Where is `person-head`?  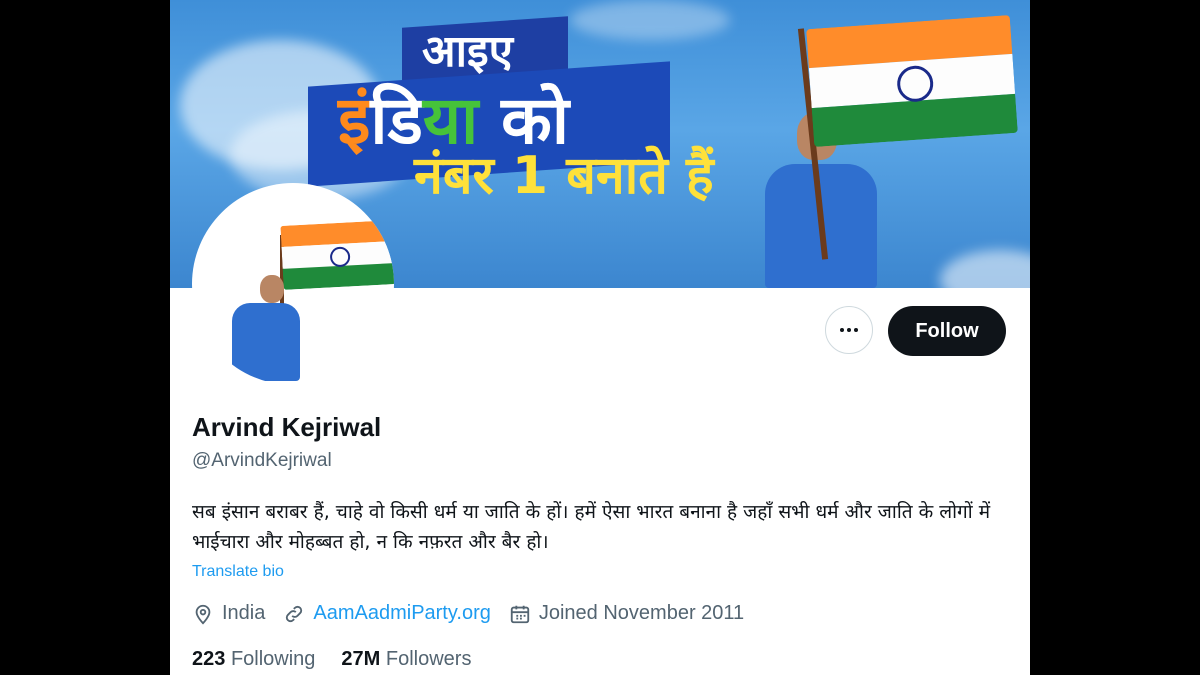 person-head is located at coordinates (272, 289).